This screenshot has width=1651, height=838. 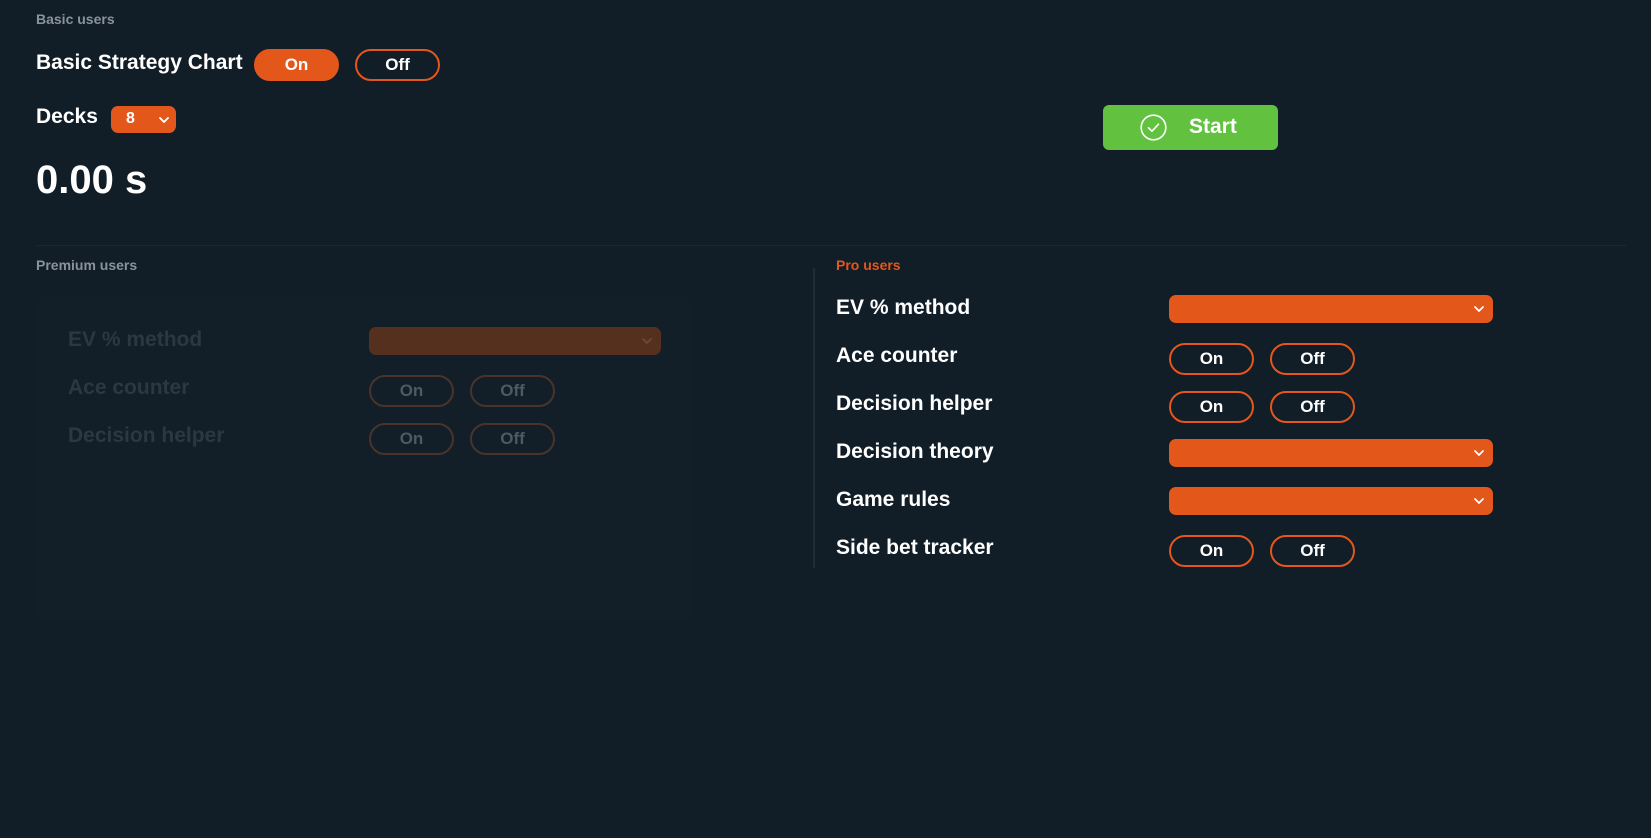 I want to click on basic-users-heading: Basic users, so click(x=75, y=19).